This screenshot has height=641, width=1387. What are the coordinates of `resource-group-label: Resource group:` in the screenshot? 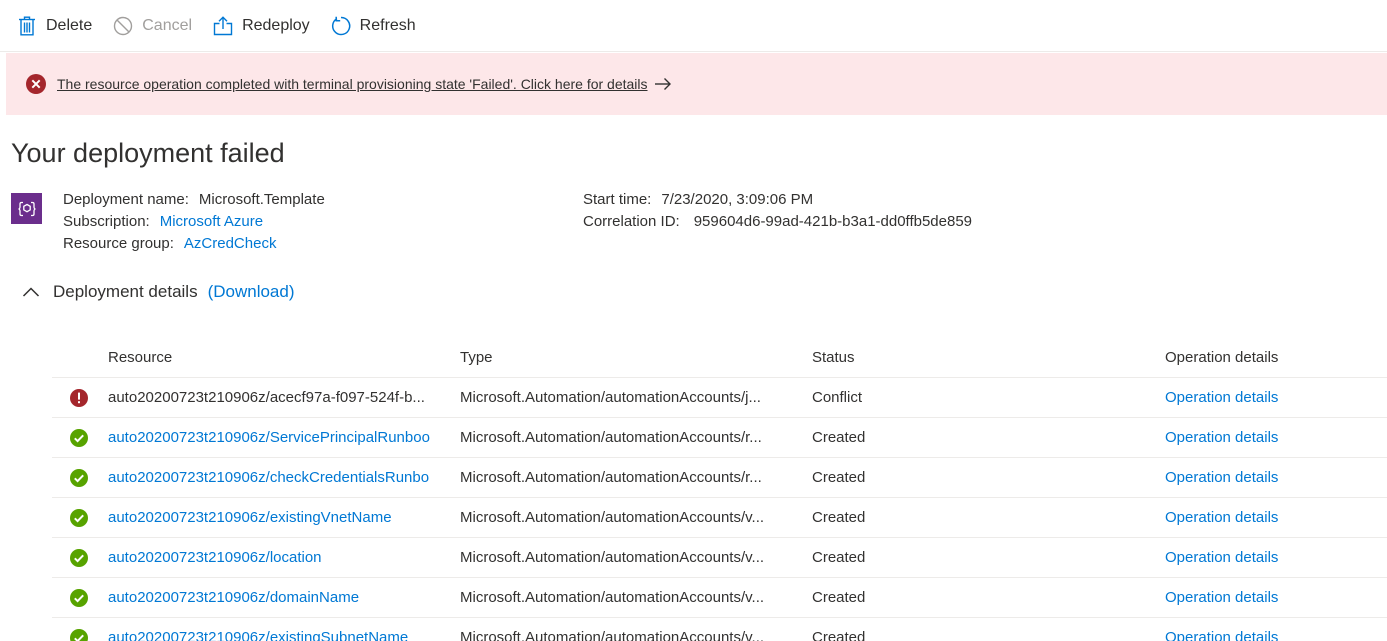 It's located at (118, 243).